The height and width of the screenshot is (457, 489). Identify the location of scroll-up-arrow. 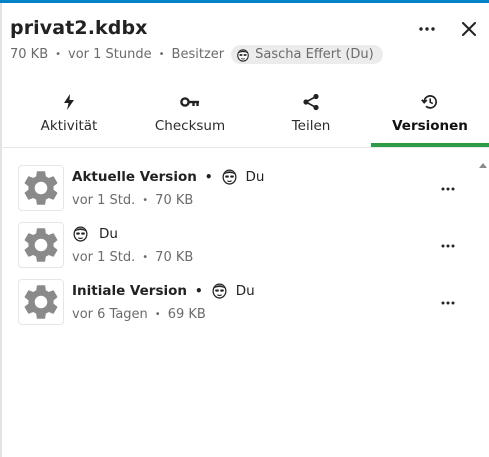
(483, 165).